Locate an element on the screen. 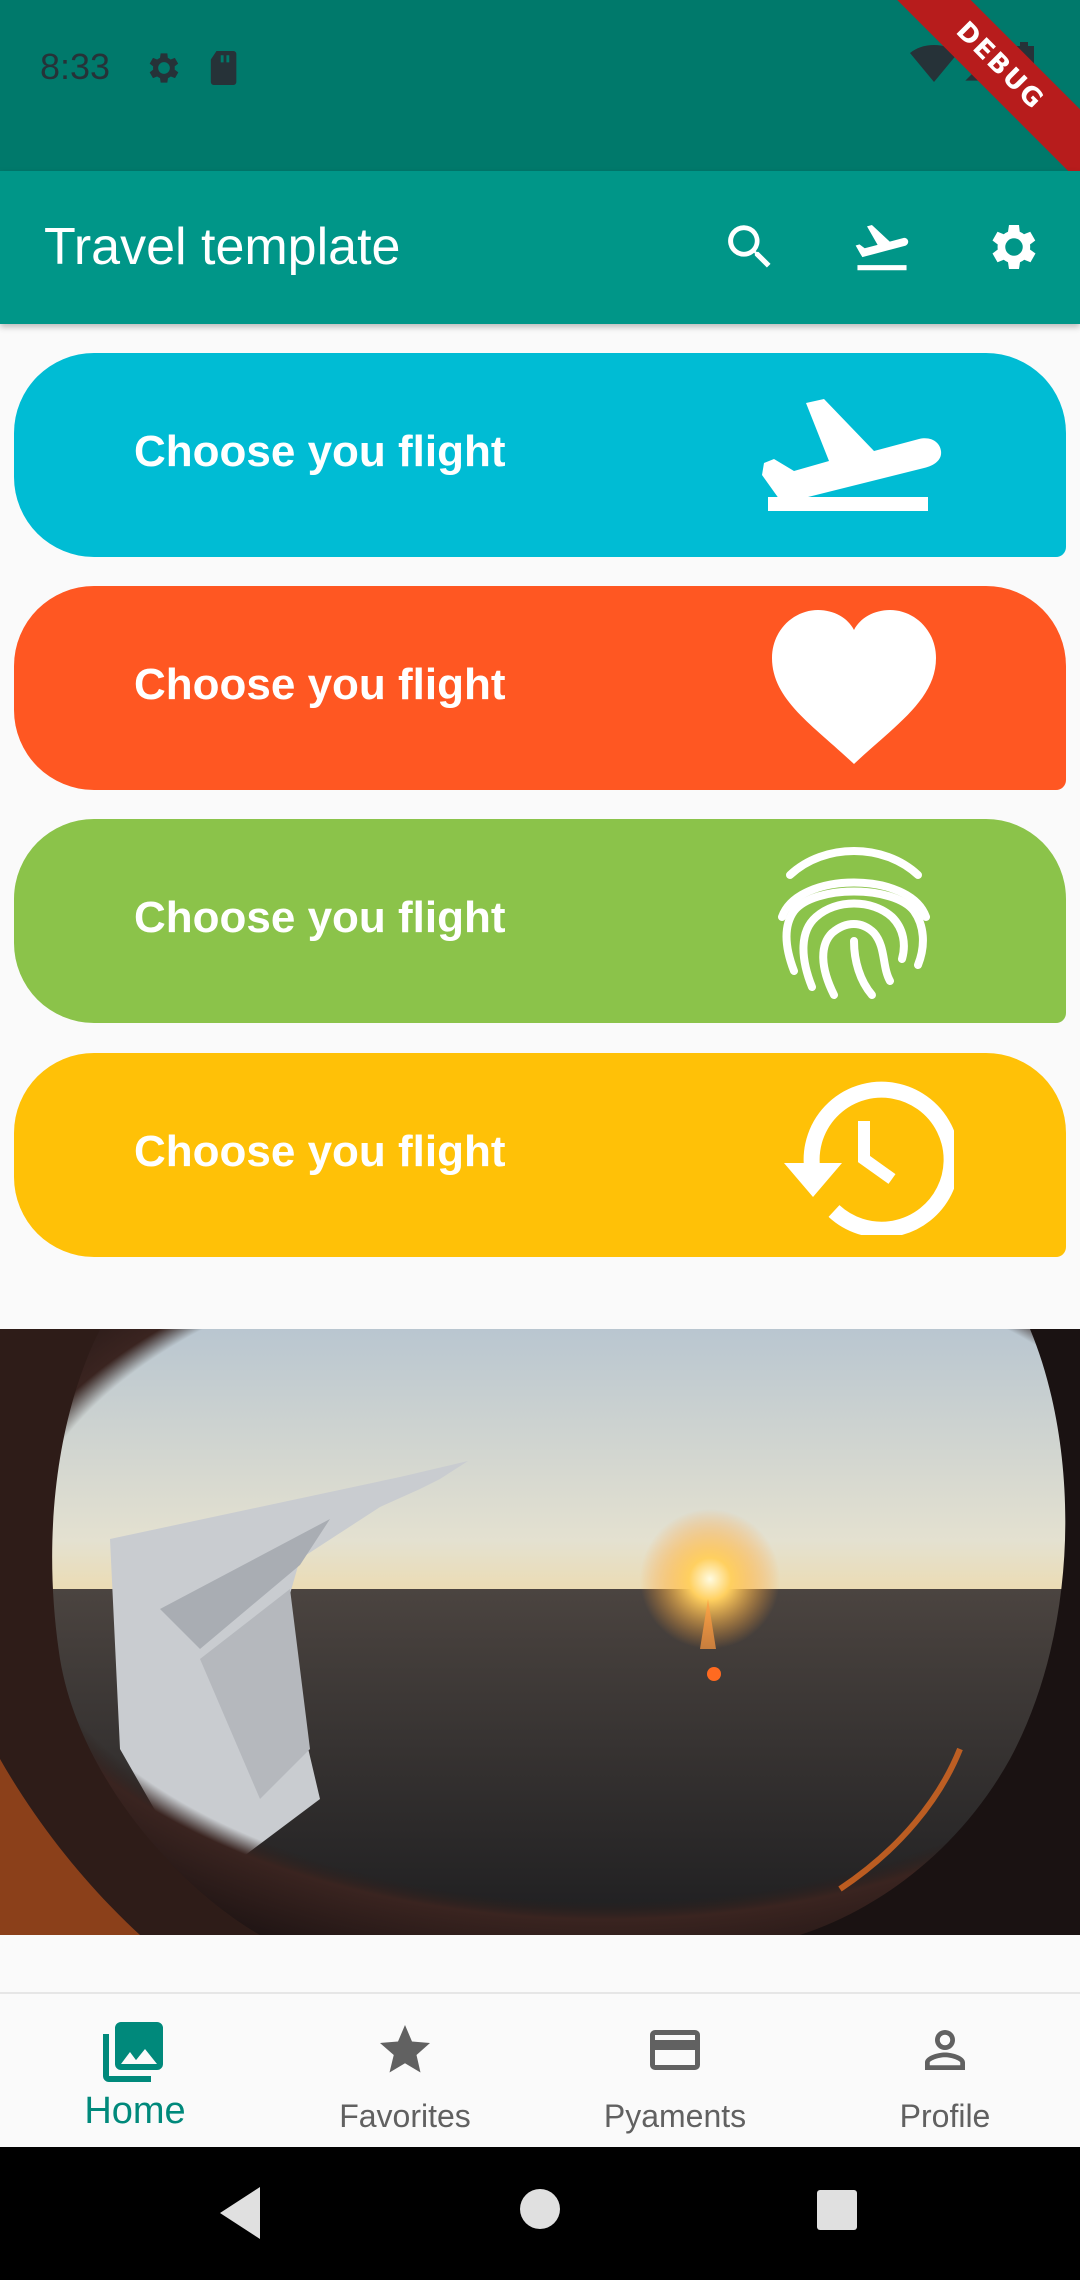 The height and width of the screenshot is (2280, 1080). history-card: Choose you flight is located at coordinates (540, 1155).